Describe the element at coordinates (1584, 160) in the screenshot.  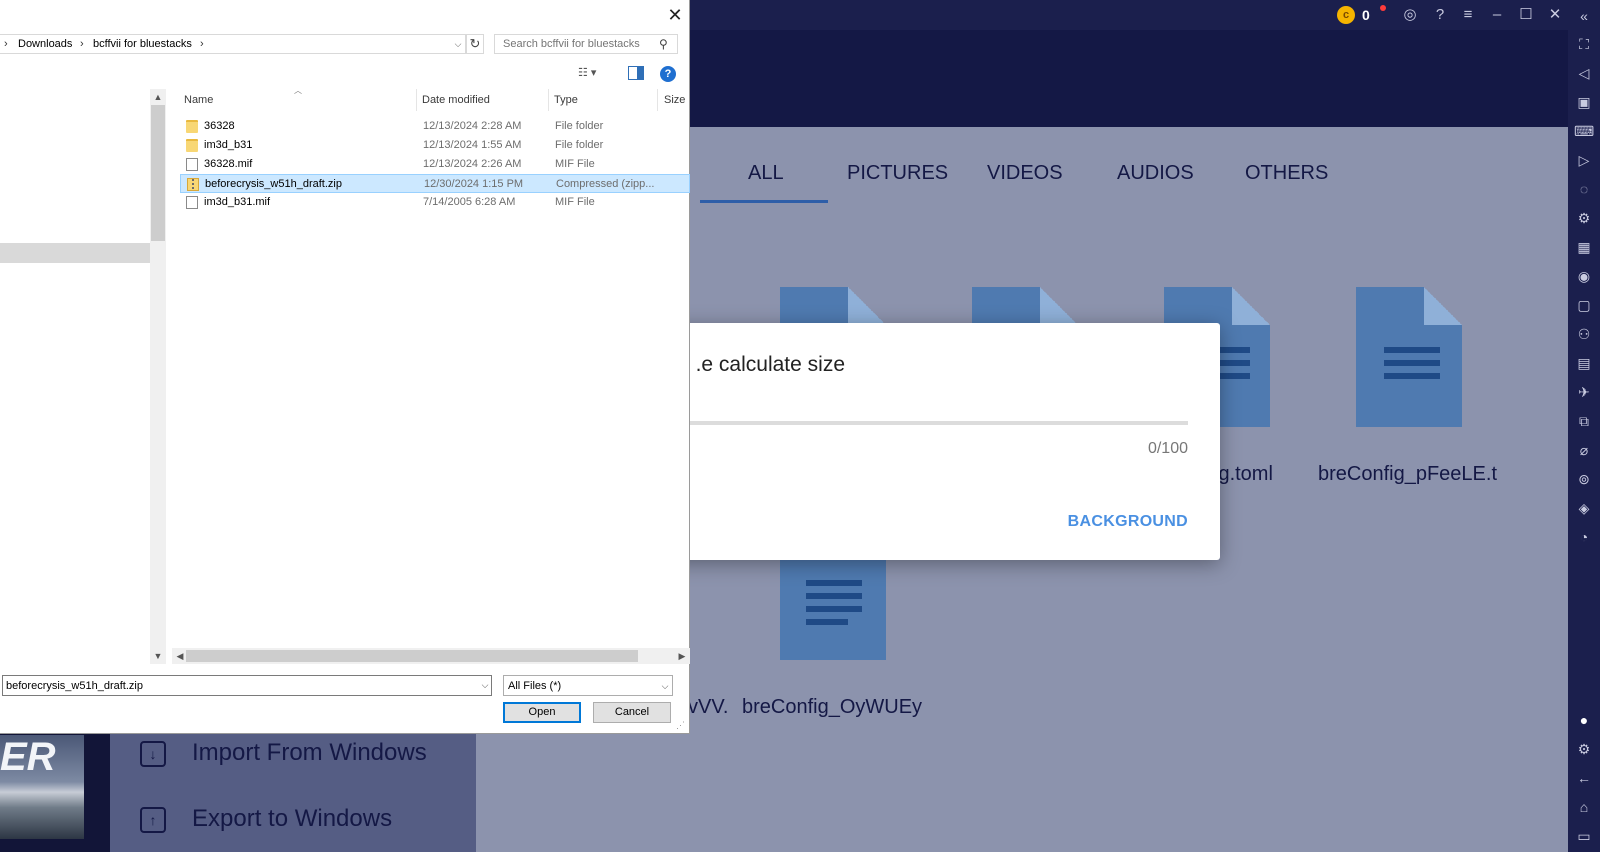
I see `macro-icon: ▷` at that location.